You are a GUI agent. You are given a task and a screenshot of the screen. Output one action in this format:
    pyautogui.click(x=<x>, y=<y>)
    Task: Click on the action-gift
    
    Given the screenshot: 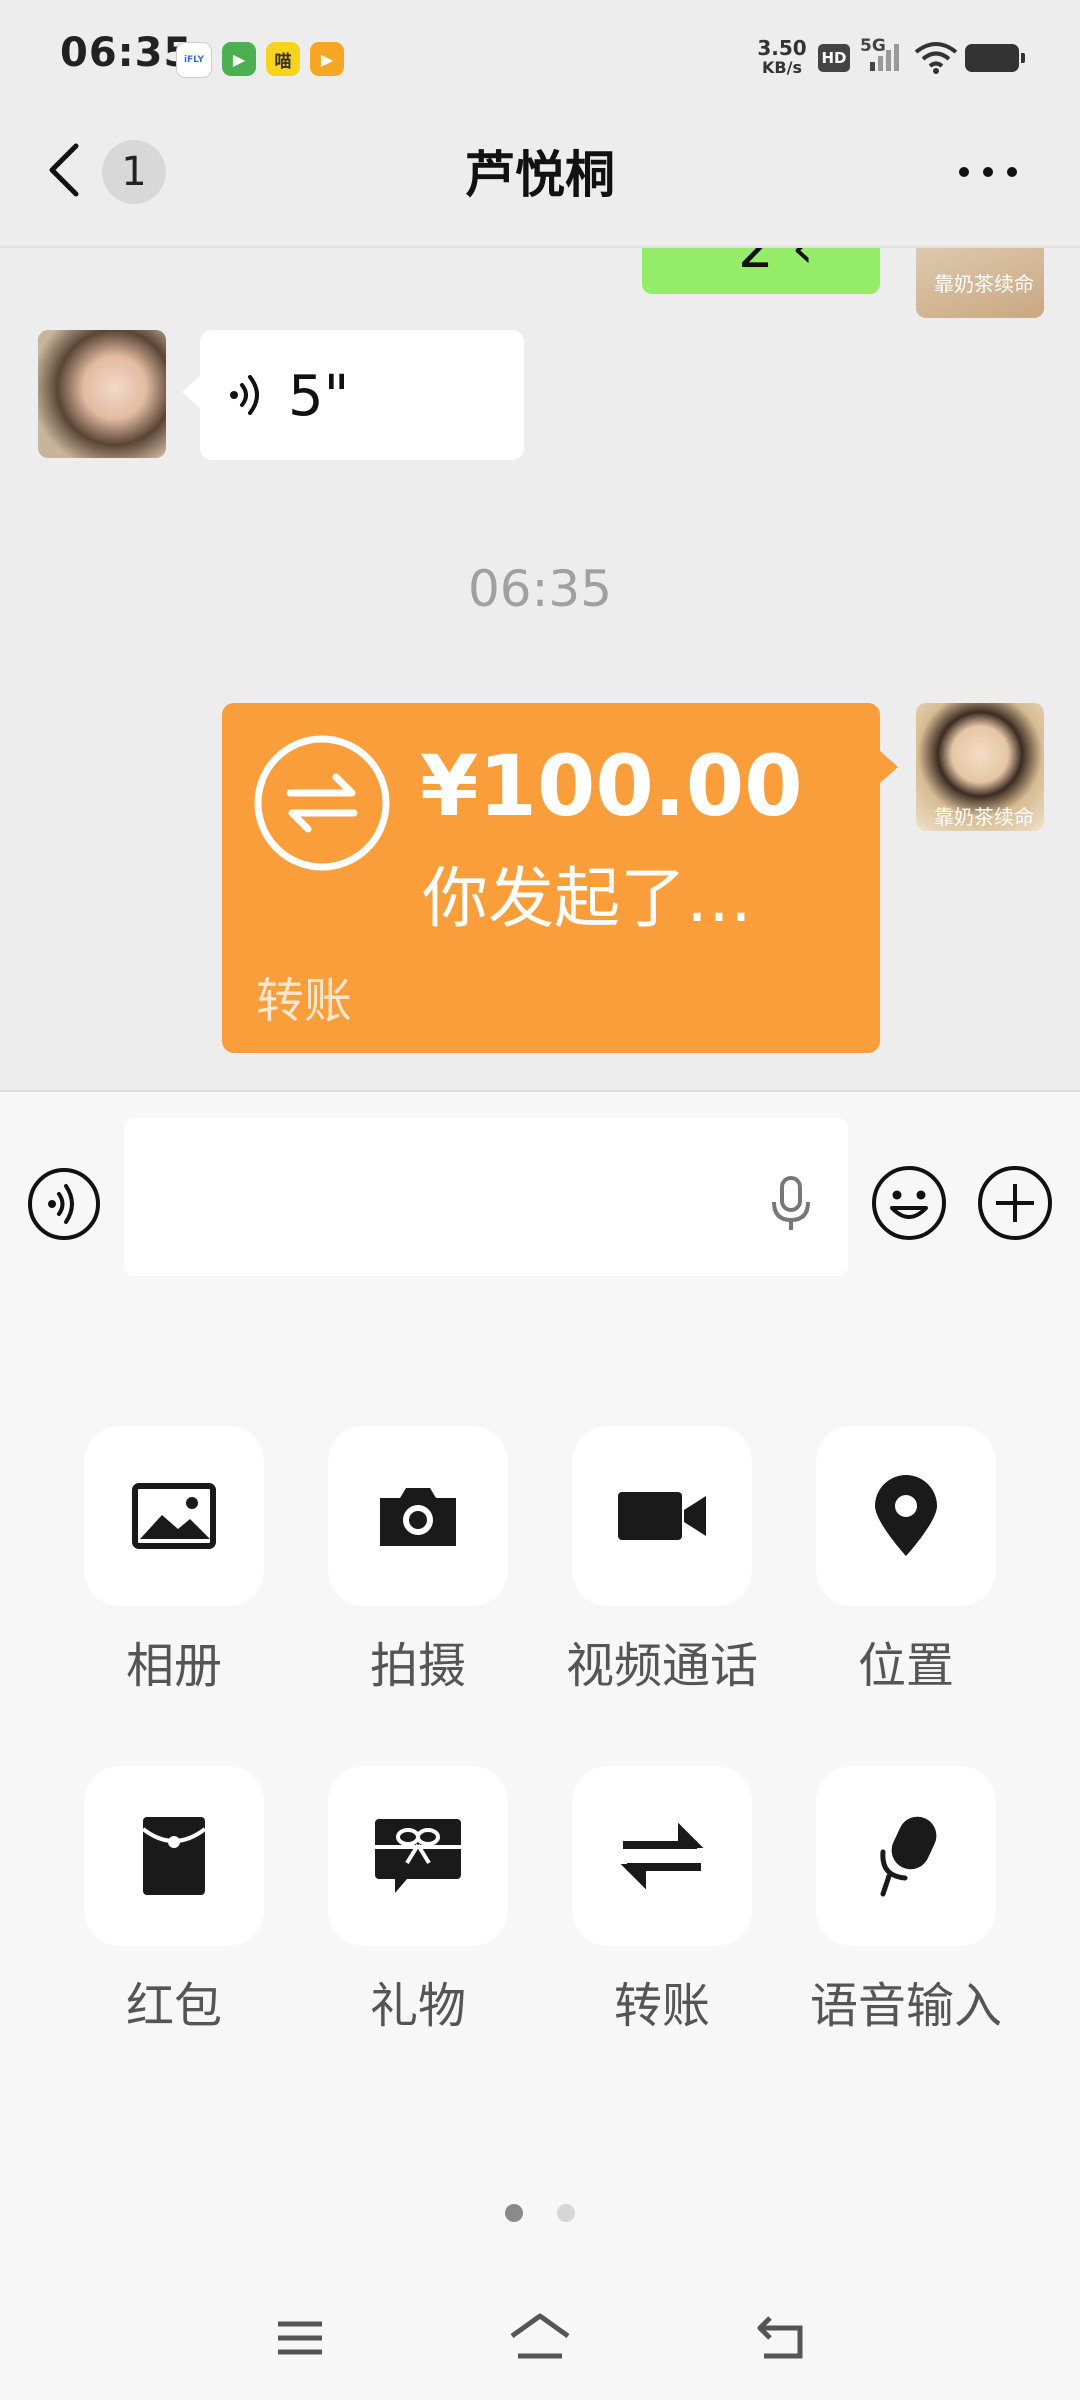 What is the action you would take?
    pyautogui.click(x=418, y=1856)
    